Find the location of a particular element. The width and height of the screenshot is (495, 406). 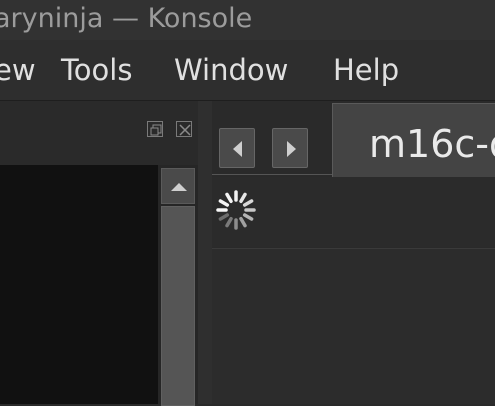

tab-m16c: m16c-d is located at coordinates (413, 140).